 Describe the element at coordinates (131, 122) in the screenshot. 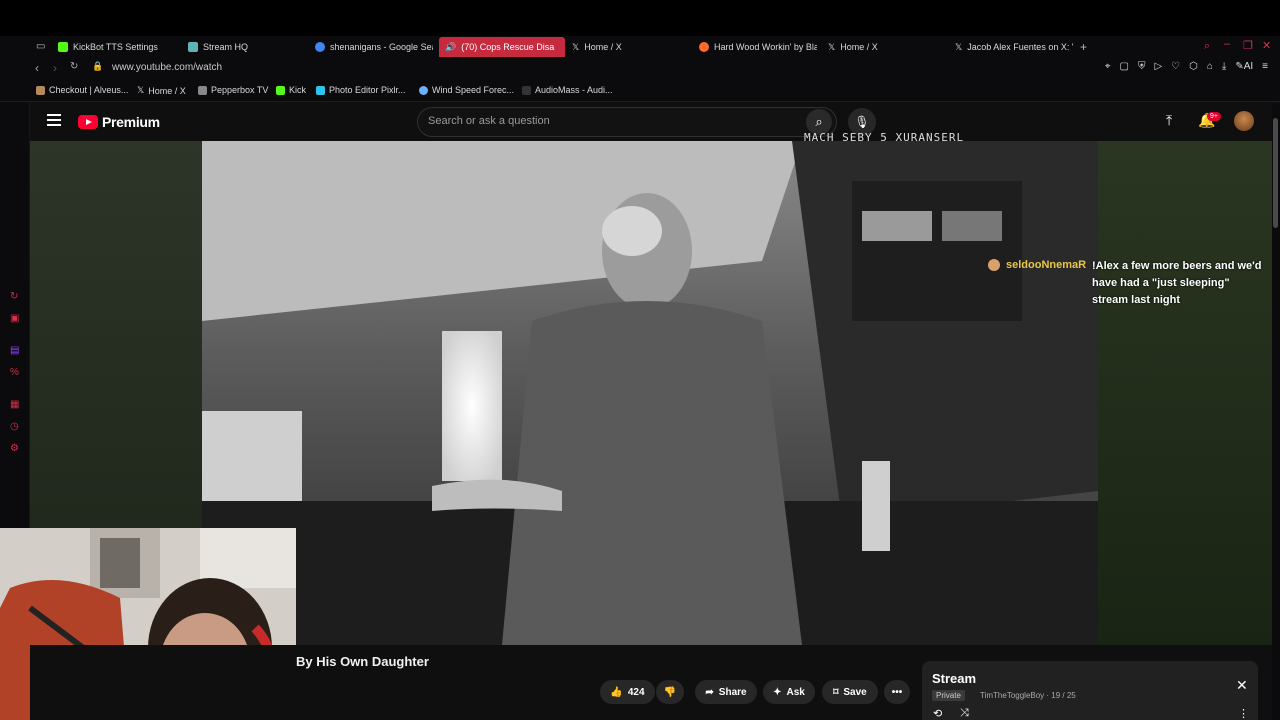

I see `youtube-premium-label: Premium` at that location.